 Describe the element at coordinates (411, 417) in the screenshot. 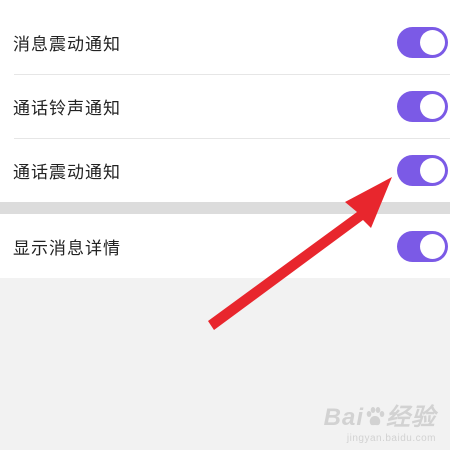

I see `watermark-brand-right: 经验` at that location.